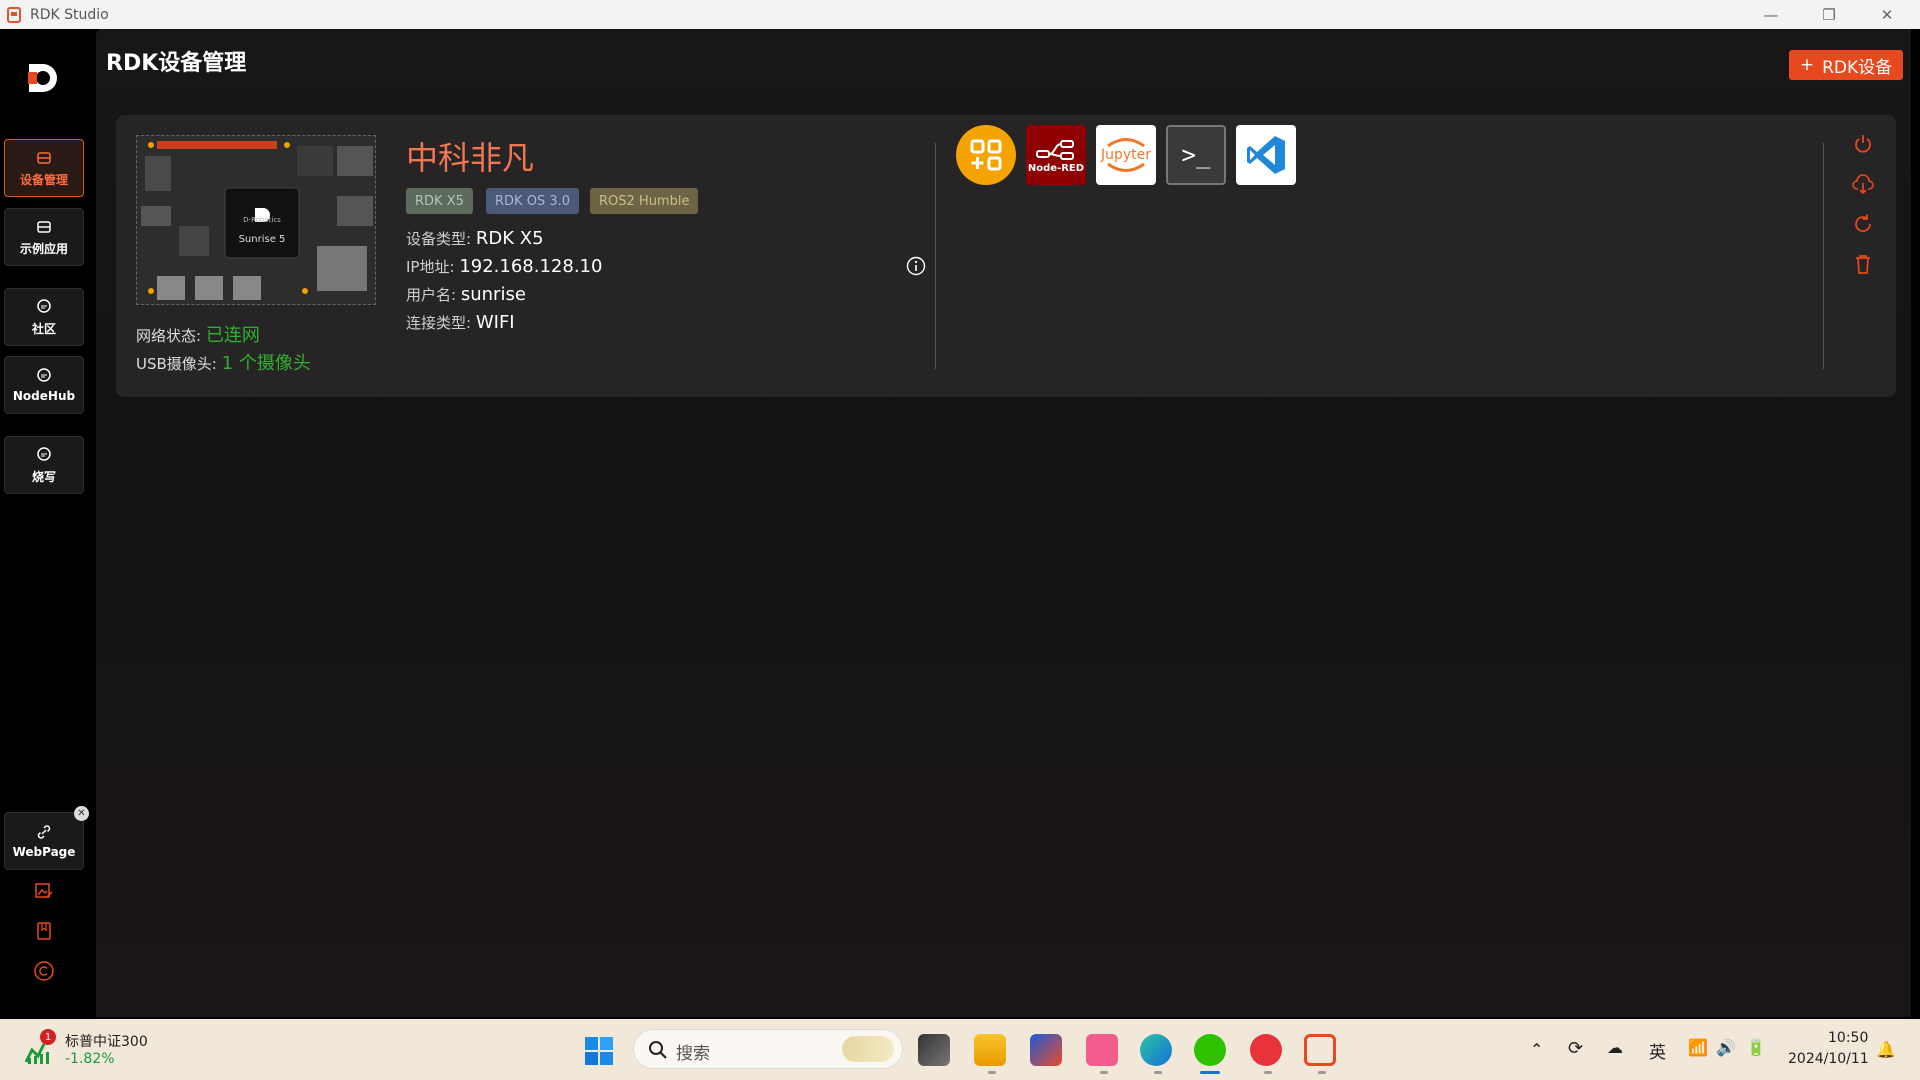 The width and height of the screenshot is (1920, 1080). What do you see at coordinates (768, 1049) in the screenshot?
I see `taskbar-search: 搜索` at bounding box center [768, 1049].